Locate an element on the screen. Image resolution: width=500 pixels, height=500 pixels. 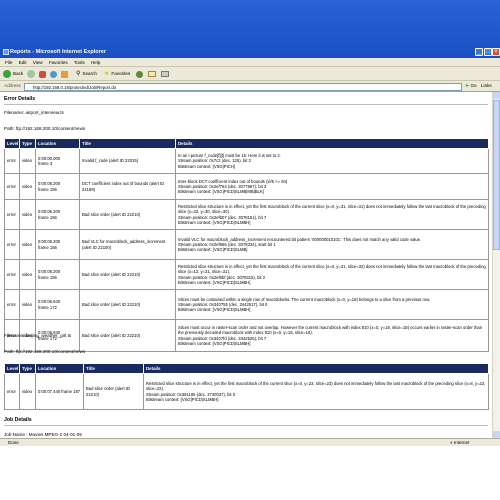
close-button: × is located at coordinates (496, 52).